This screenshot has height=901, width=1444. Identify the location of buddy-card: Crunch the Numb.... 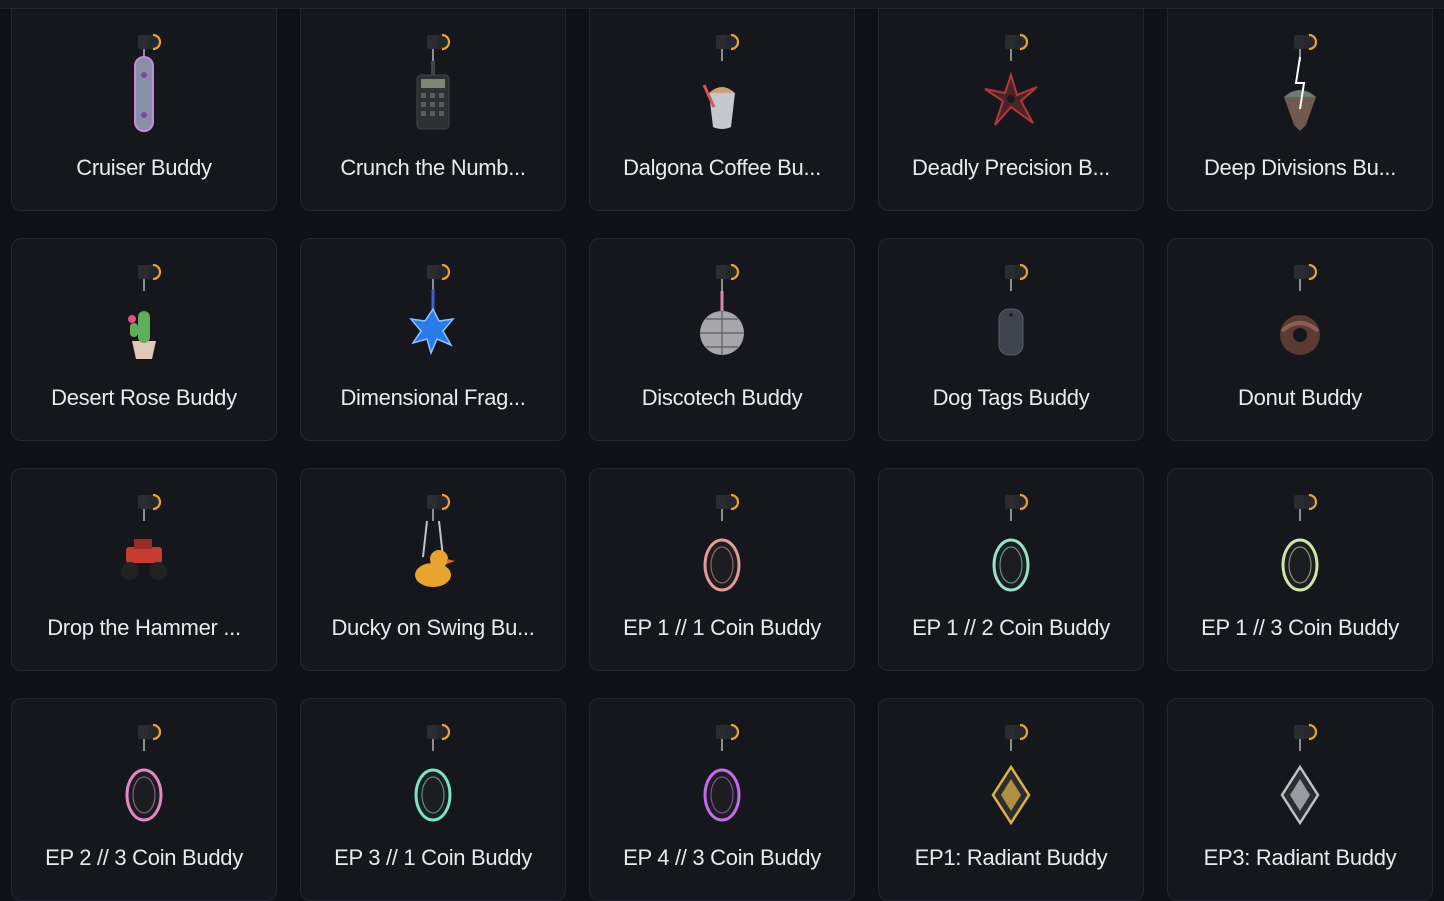
(433, 109).